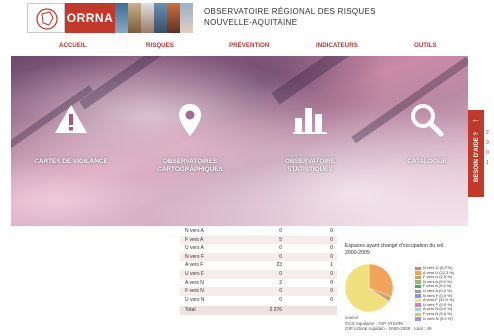 This screenshot has width=494, height=336. What do you see at coordinates (195, 299) in the screenshot?
I see `row-label: U vers N` at bounding box center [195, 299].